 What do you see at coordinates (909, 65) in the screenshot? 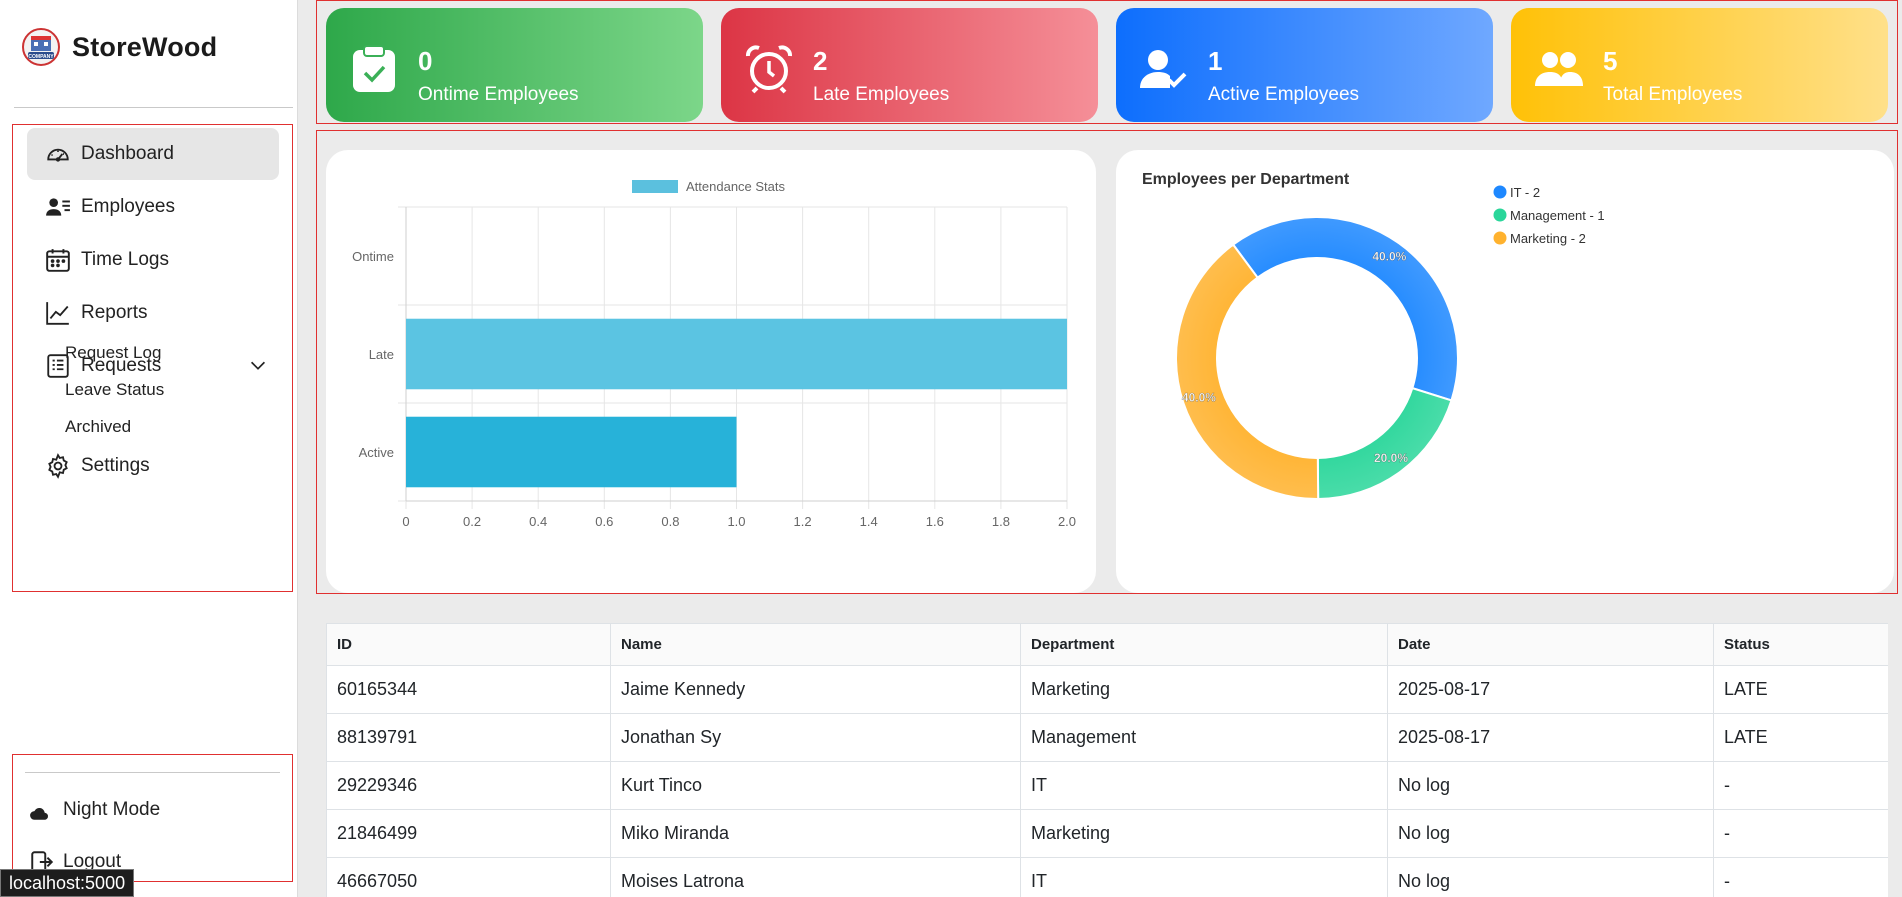
I see `card-late: 2 Late Employees` at bounding box center [909, 65].